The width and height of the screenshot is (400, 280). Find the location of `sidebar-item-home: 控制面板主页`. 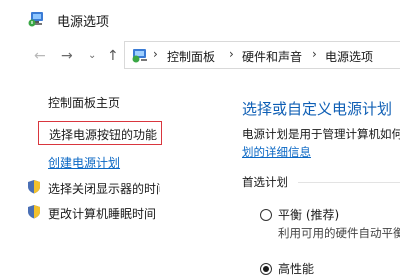

sidebar-item-home: 控制面板主页 is located at coordinates (84, 102).